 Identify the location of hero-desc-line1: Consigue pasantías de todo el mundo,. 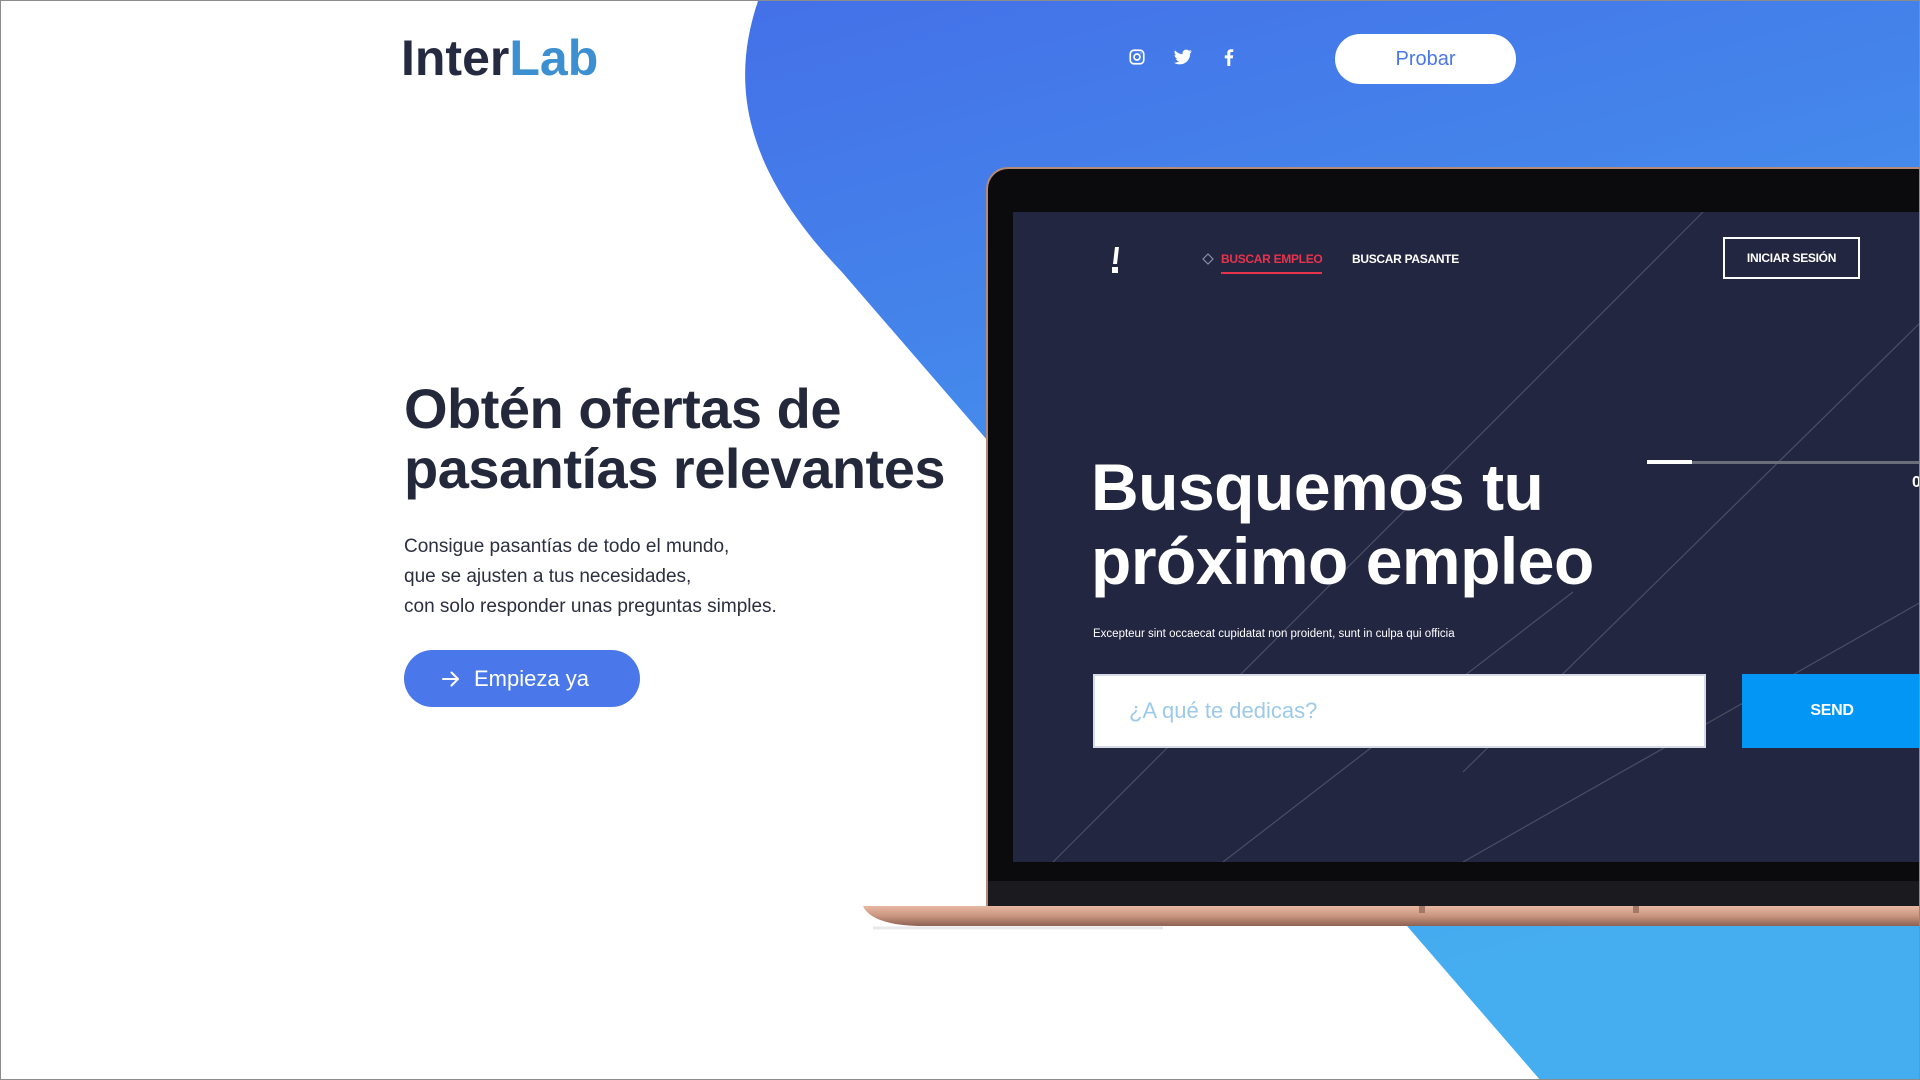
(567, 546).